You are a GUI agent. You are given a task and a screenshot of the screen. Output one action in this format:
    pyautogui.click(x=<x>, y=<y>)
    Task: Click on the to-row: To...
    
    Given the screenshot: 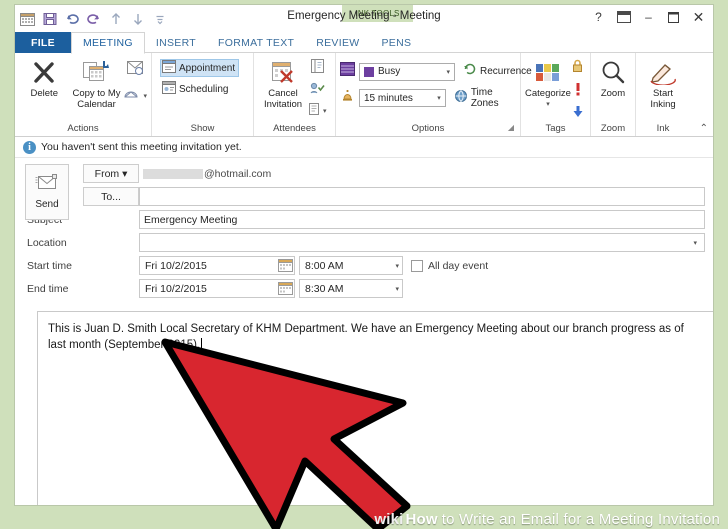 What is the action you would take?
    pyautogui.click(x=364, y=196)
    